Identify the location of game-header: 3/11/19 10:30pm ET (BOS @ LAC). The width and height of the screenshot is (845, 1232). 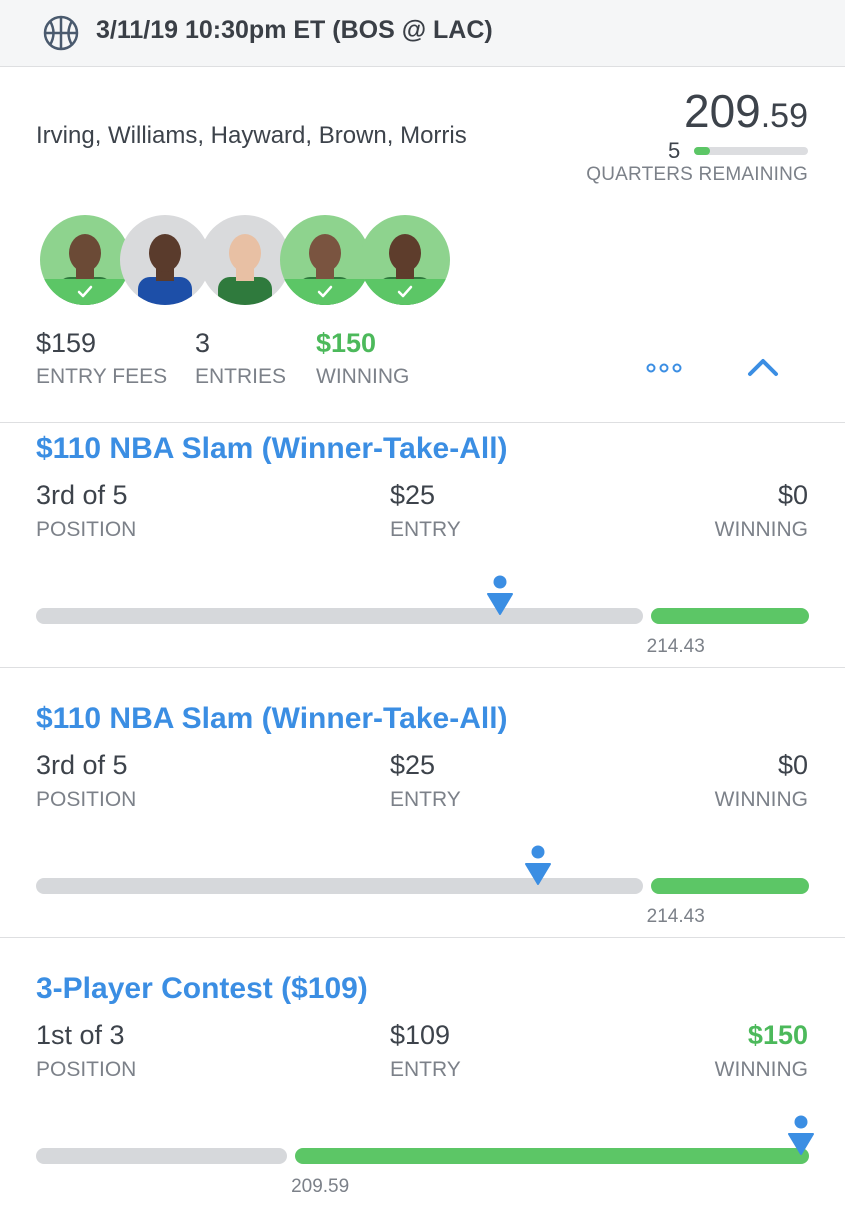
(422, 33).